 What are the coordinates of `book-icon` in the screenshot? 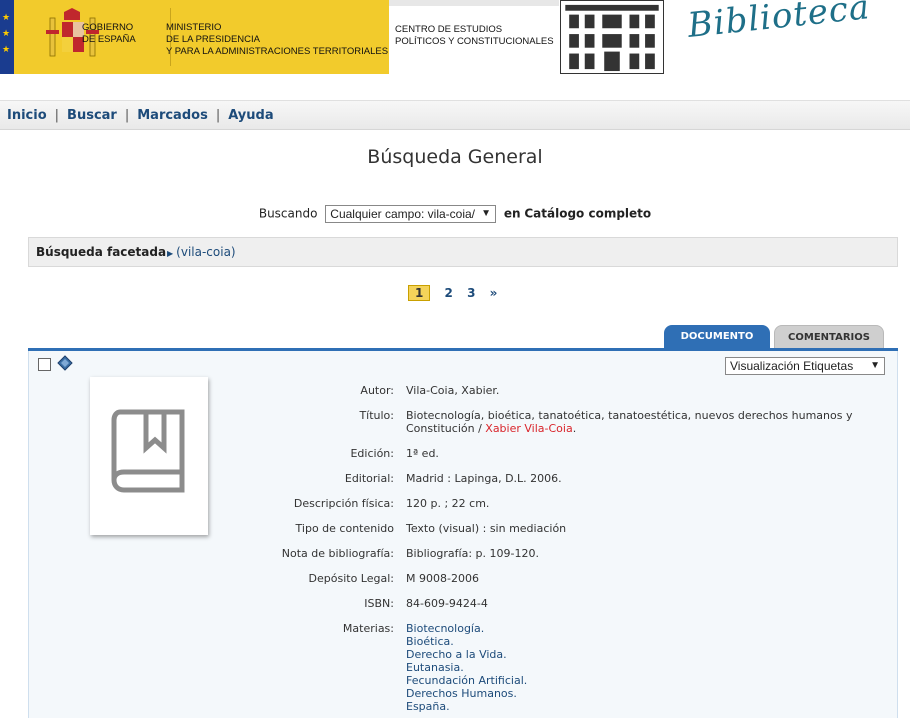 It's located at (148, 451).